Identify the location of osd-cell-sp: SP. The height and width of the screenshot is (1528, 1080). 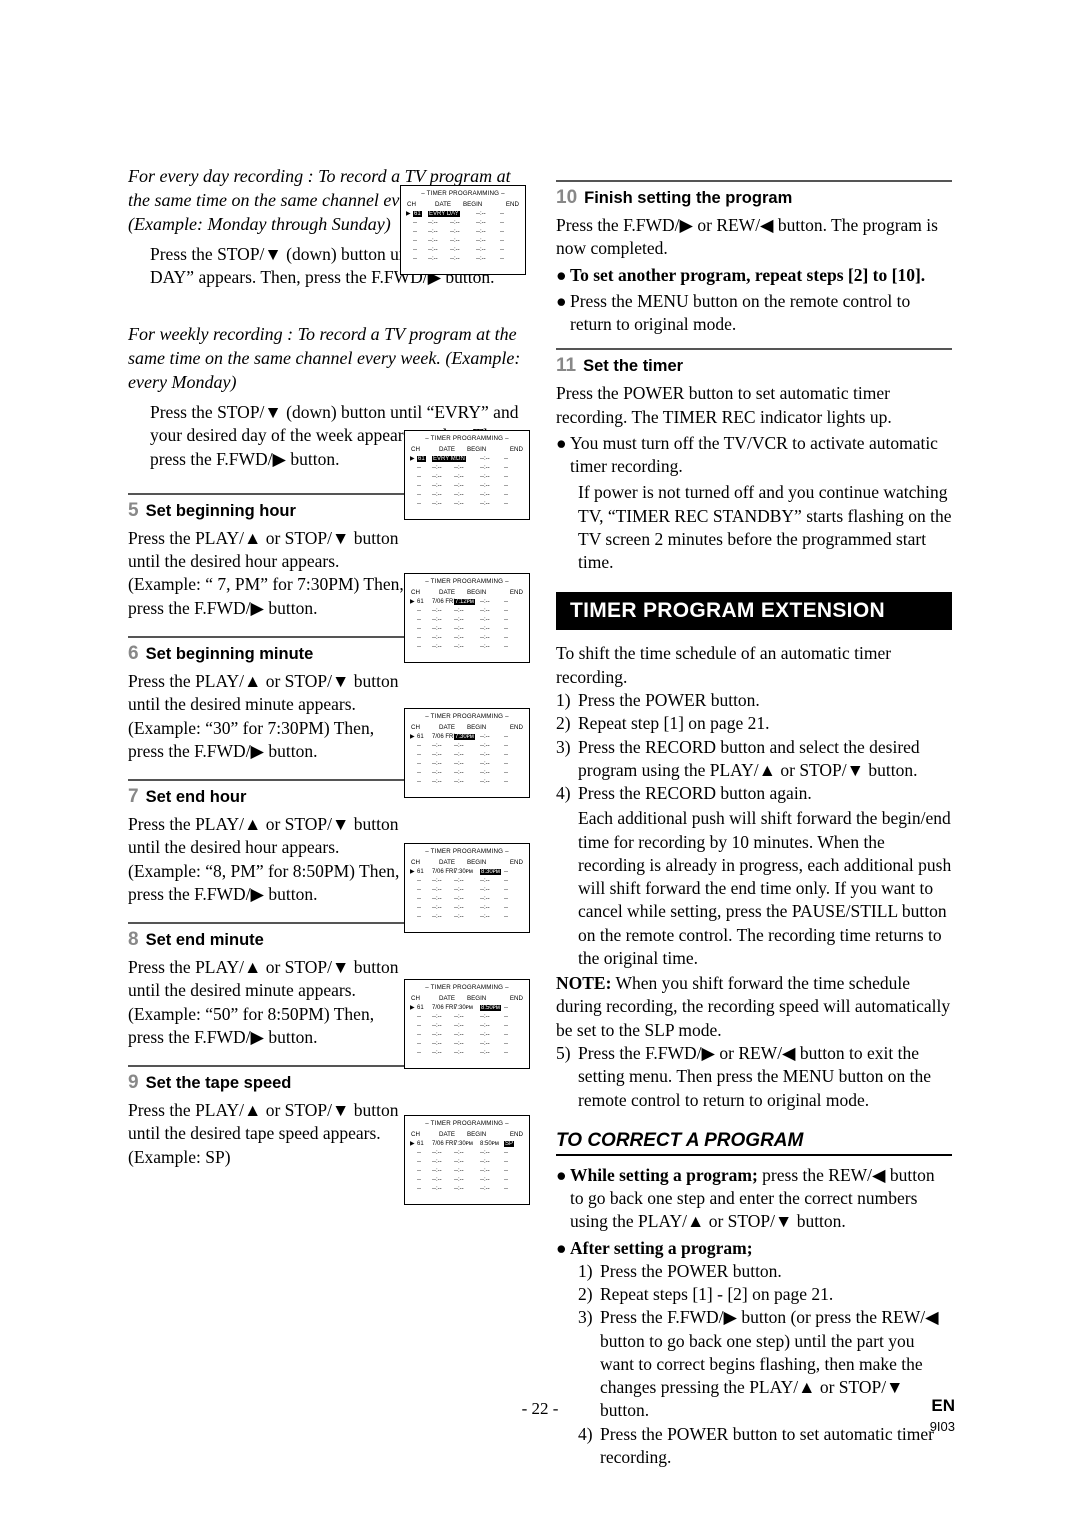
(509, 1144).